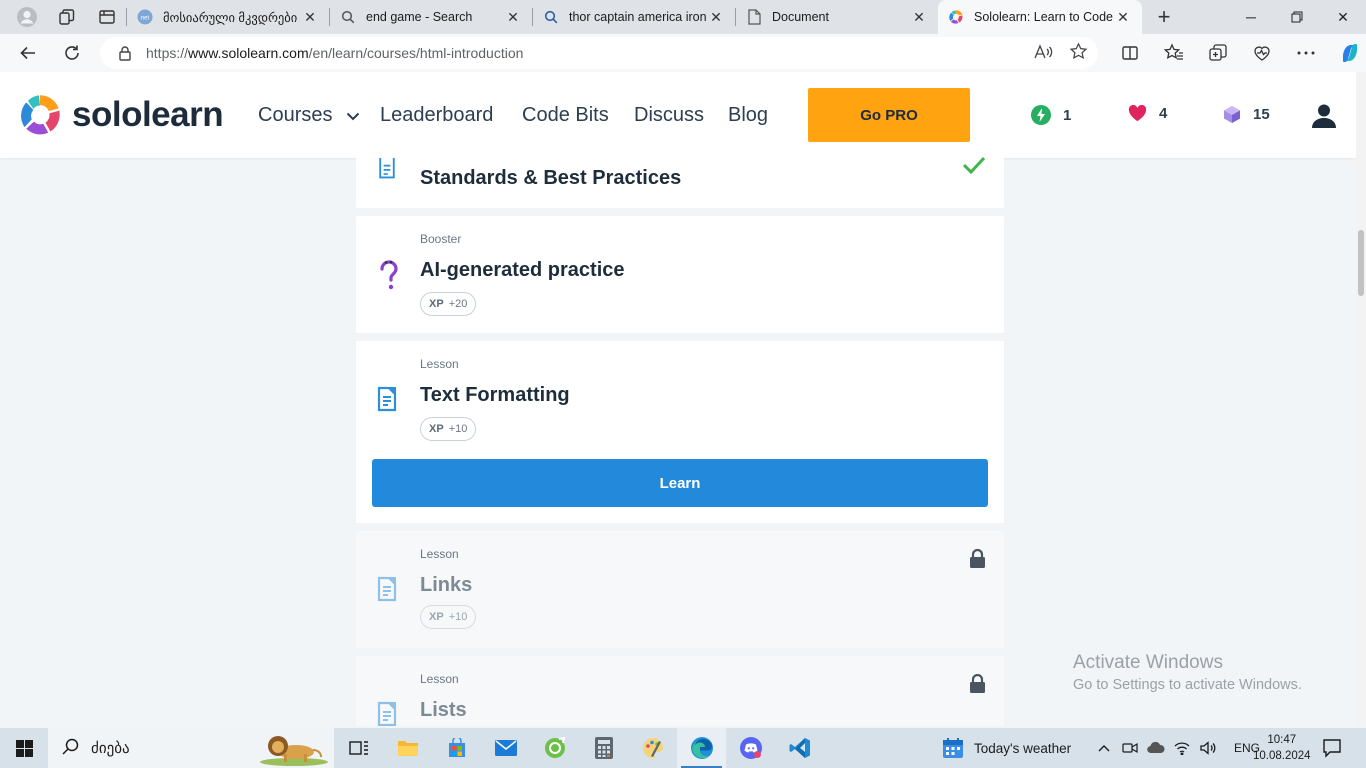 Image resolution: width=1366 pixels, height=768 pixels. What do you see at coordinates (680, 274) in the screenshot?
I see `lesson-card-ai-practice: Booster AI-generated practice XP +20` at bounding box center [680, 274].